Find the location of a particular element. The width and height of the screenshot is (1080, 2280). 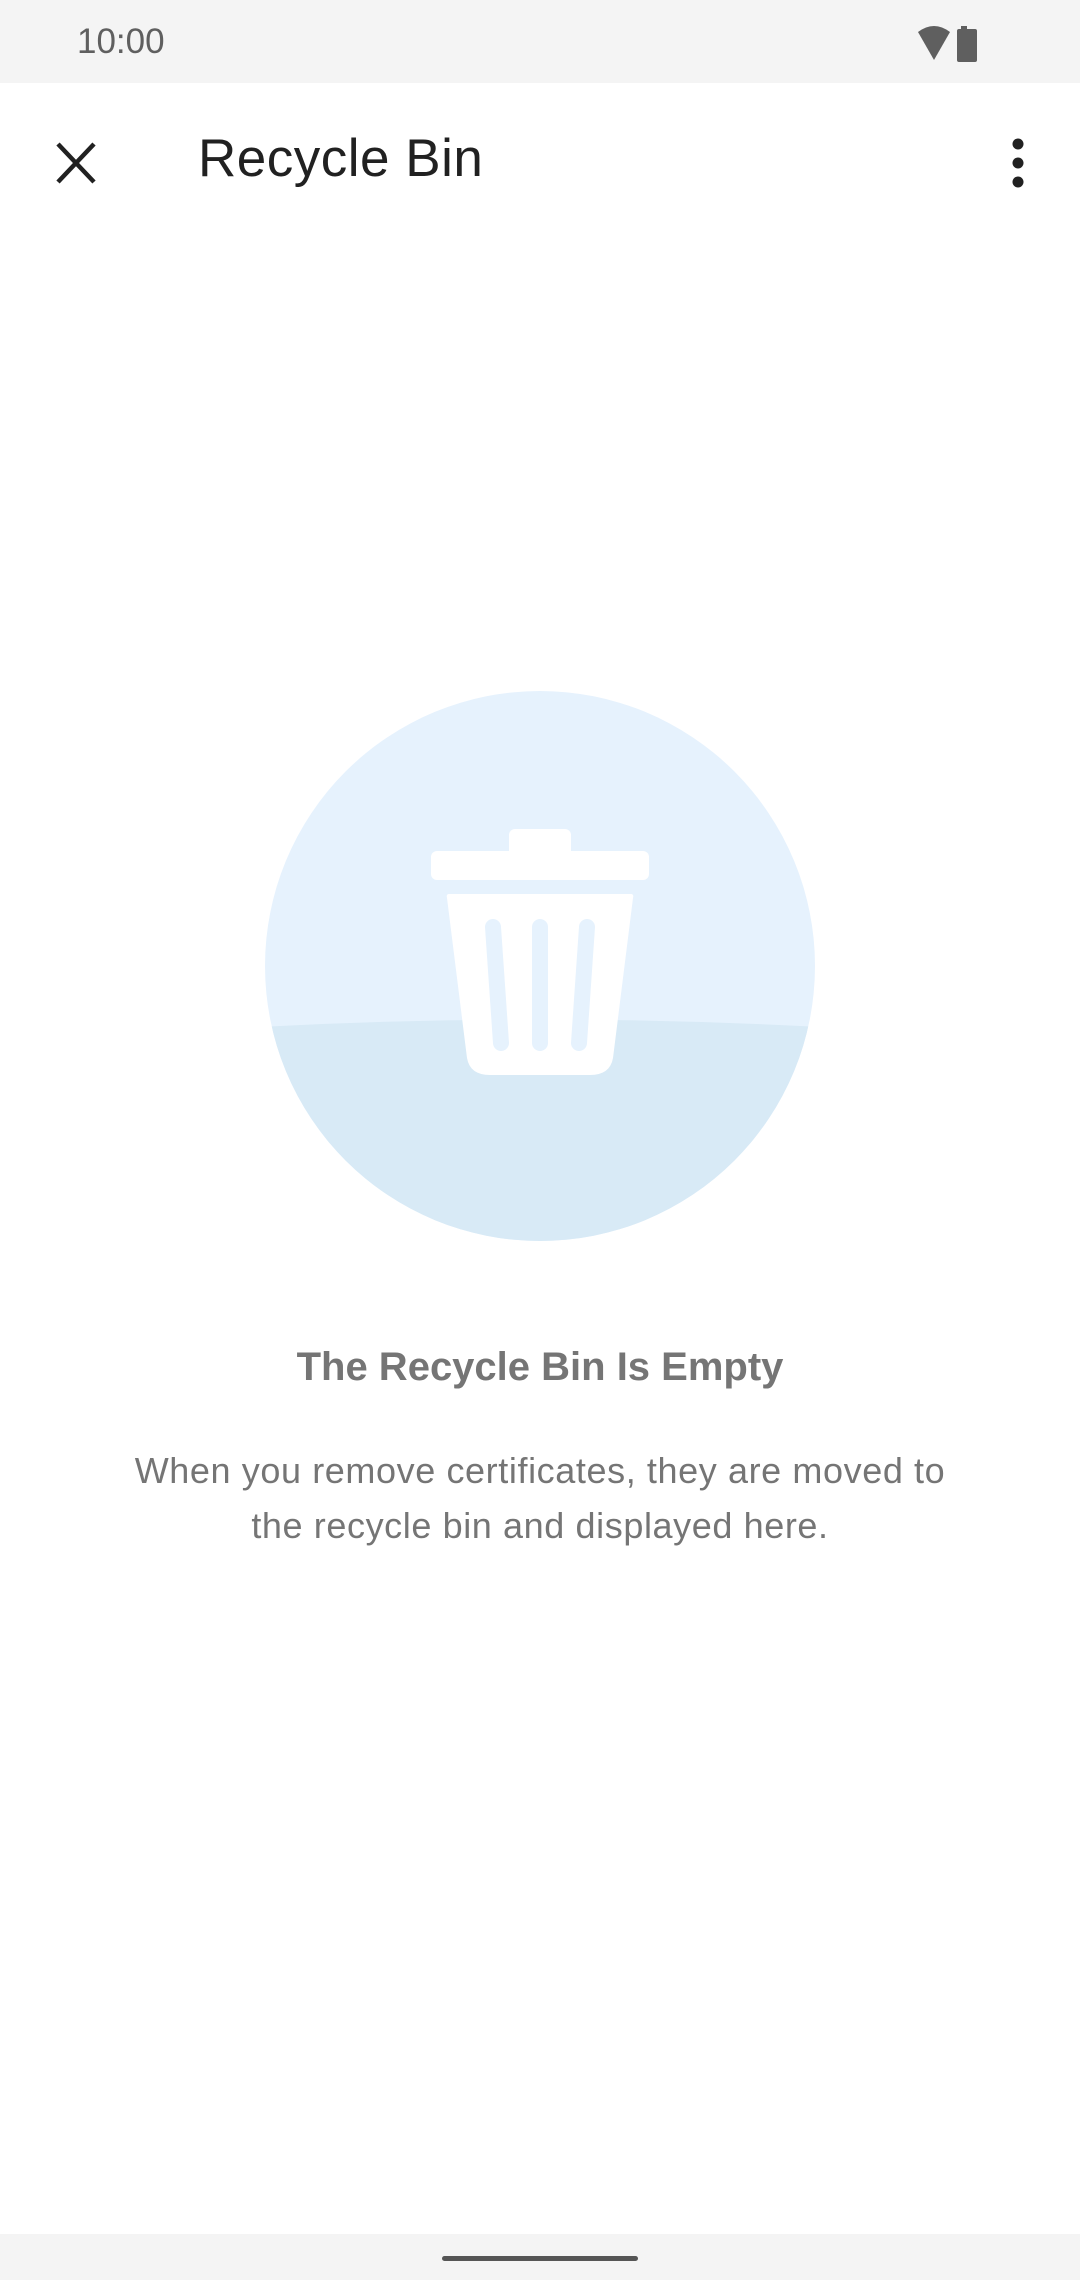

navigation-bar is located at coordinates (540, 2257).